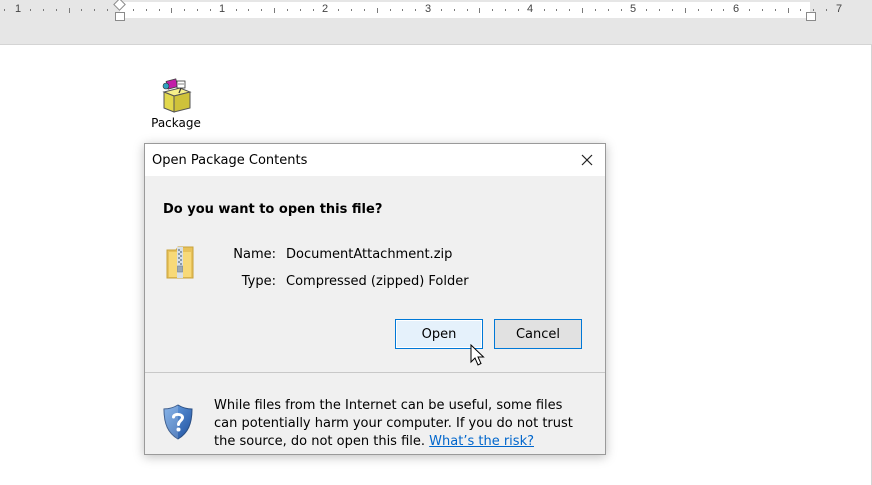 The width and height of the screenshot is (872, 485). What do you see at coordinates (477, 355) in the screenshot?
I see `mouse-cursor-icon` at bounding box center [477, 355].